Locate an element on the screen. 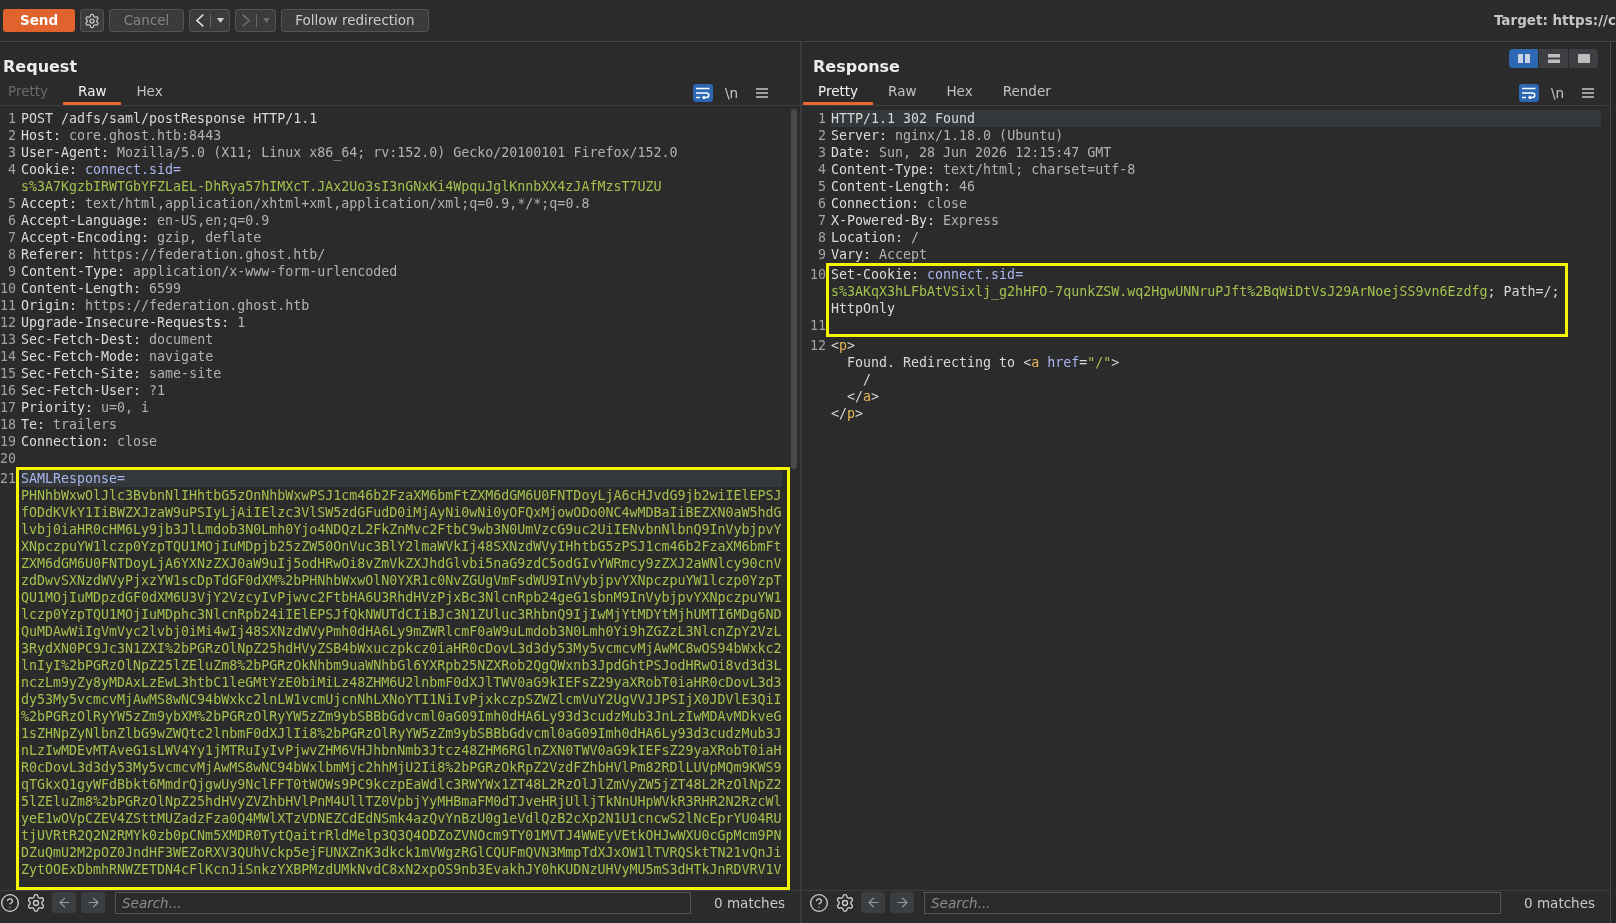  line-number: 19 is located at coordinates (8, 441).